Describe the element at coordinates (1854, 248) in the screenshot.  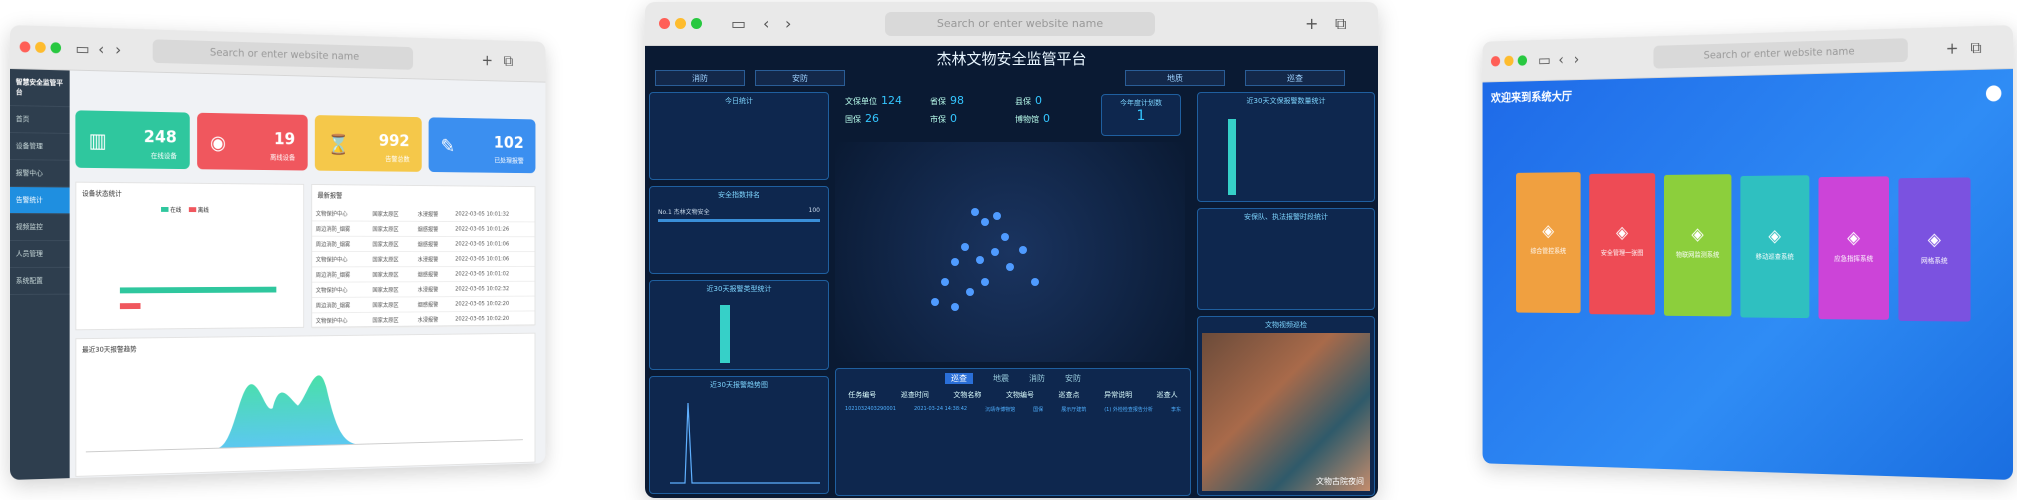
I see `system-tile: ◈ 应急指挥系统` at that location.